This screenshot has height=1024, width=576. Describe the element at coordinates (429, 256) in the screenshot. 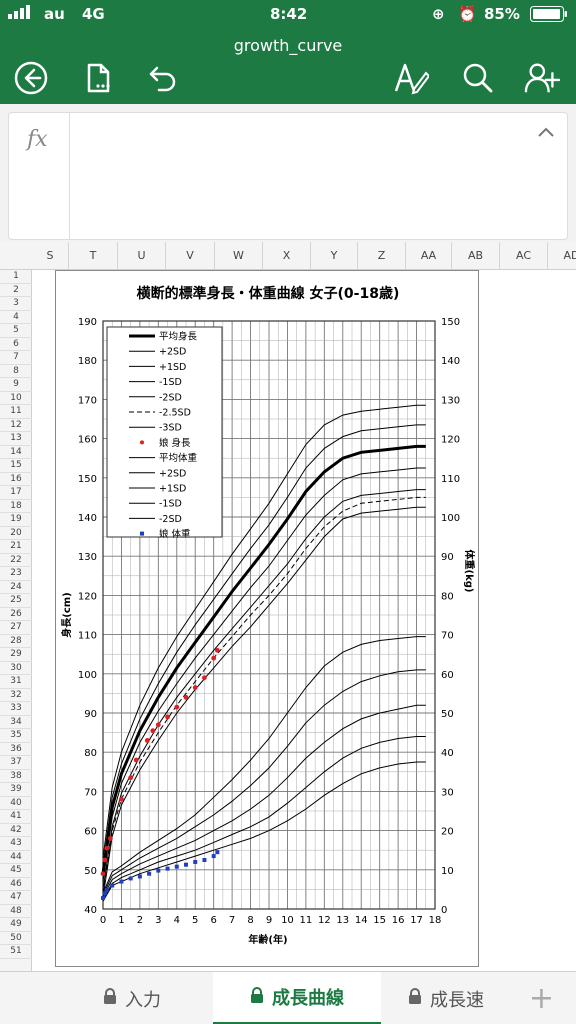

I see `column-header-aa: AA` at that location.